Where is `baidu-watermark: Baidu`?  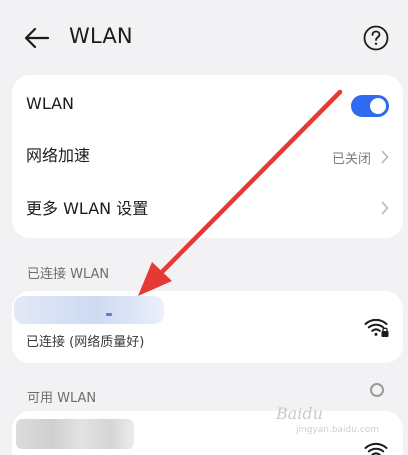
baidu-watermark: Baidu is located at coordinates (299, 413).